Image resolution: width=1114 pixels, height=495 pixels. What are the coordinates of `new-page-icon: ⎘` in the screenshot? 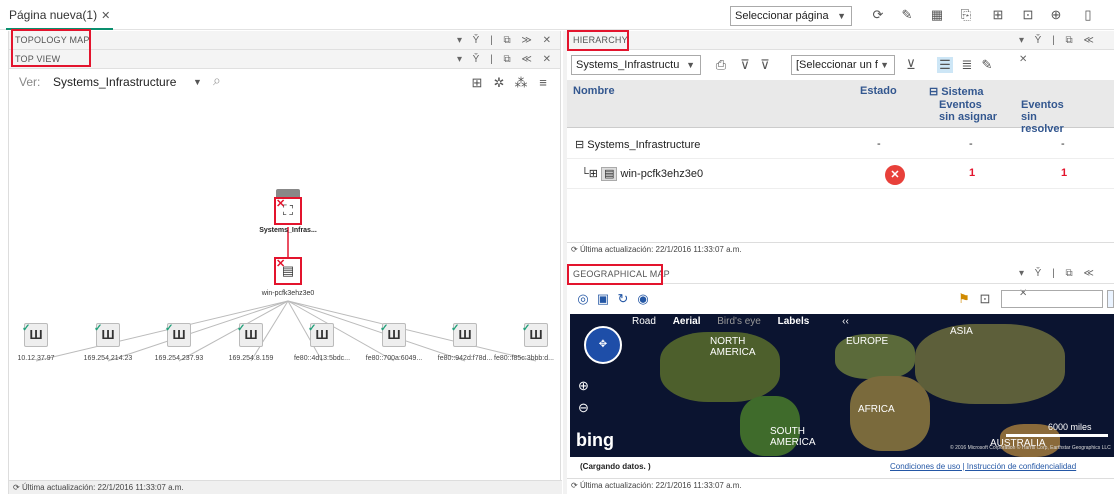 It's located at (966, 15).